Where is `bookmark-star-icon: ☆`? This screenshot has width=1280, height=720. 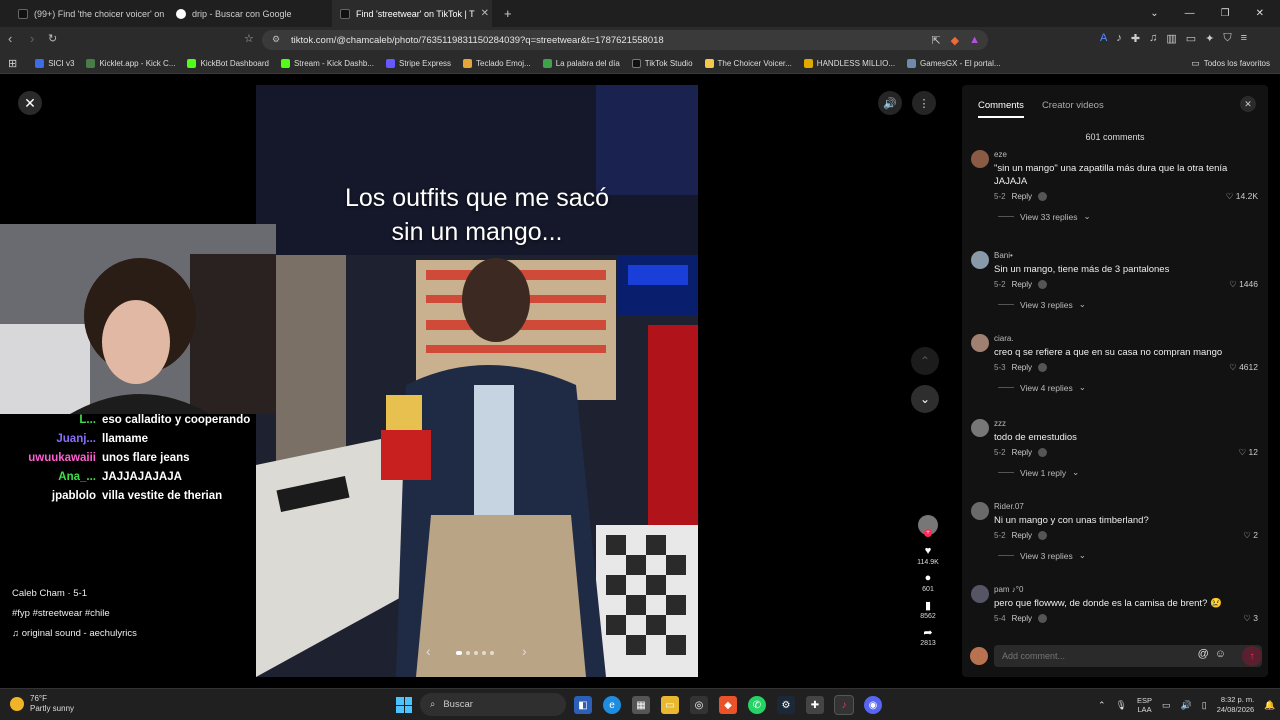
bookmark-star-icon: ☆ is located at coordinates (249, 38).